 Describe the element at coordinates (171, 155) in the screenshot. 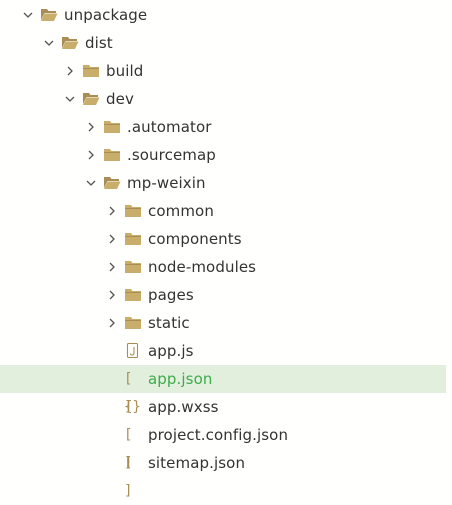

I see `tree-item-label: .sourcemap` at that location.